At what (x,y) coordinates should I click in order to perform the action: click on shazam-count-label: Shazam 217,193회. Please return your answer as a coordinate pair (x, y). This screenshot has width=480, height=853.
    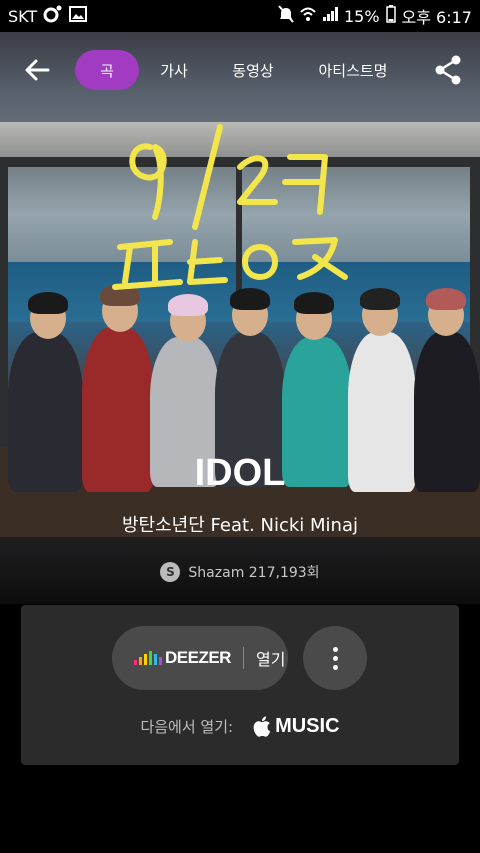
    Looking at the image, I should click on (254, 573).